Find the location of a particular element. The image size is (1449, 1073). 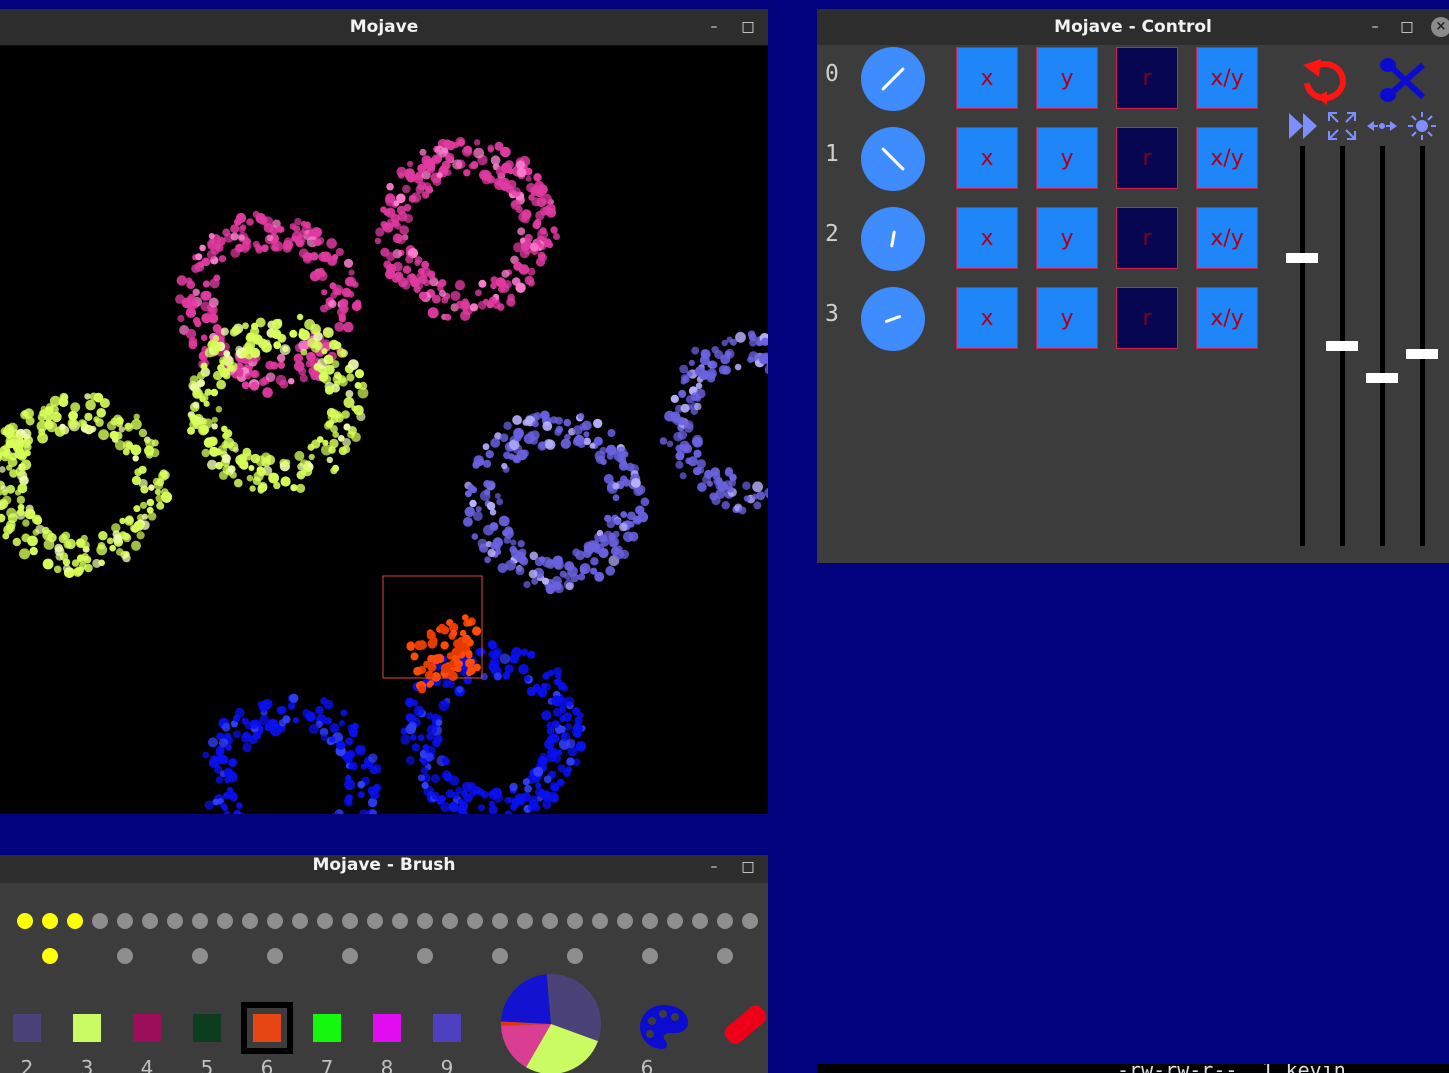

slider-track-speed is located at coordinates (1302, 346).